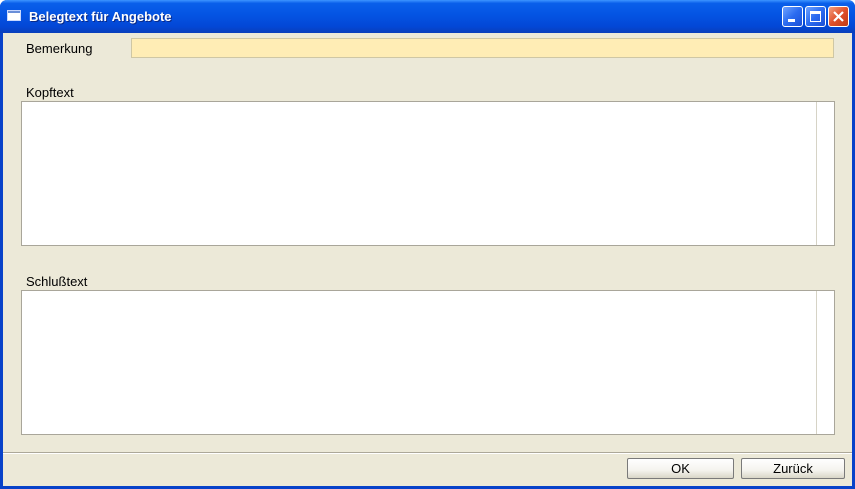 The height and width of the screenshot is (489, 855). What do you see at coordinates (57, 281) in the screenshot?
I see `schlusstext-label: Schlußtext` at bounding box center [57, 281].